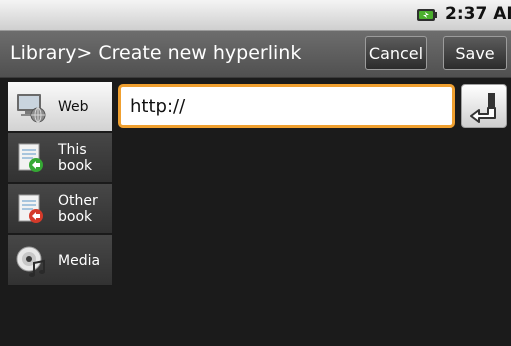 This screenshot has width=511, height=346. I want to click on save-button: Save, so click(475, 53).